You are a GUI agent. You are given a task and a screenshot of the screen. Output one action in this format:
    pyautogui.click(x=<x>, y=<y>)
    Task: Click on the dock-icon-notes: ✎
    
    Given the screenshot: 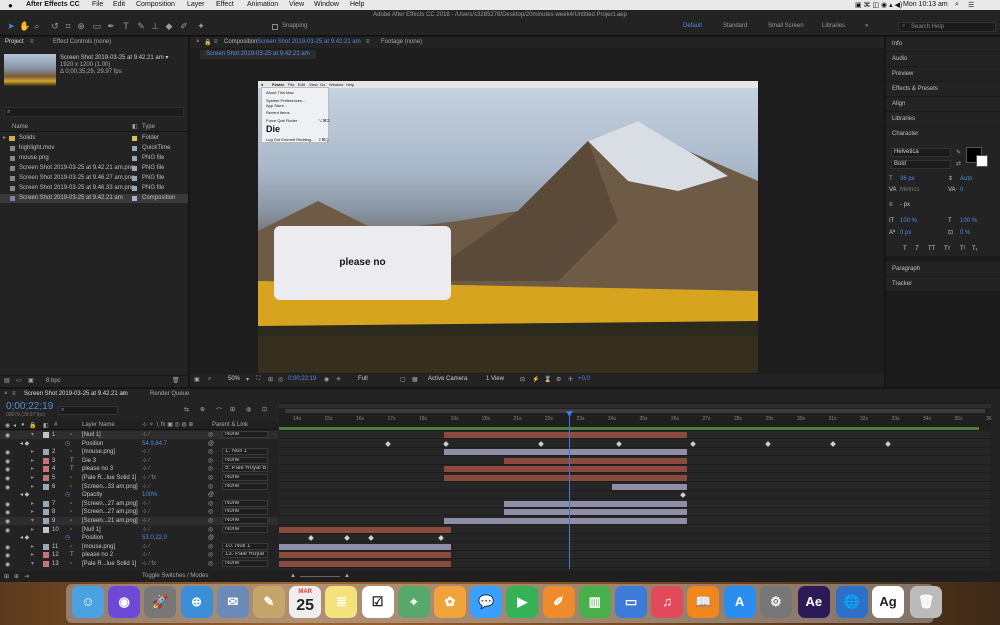 What is the action you would take?
    pyautogui.click(x=269, y=602)
    